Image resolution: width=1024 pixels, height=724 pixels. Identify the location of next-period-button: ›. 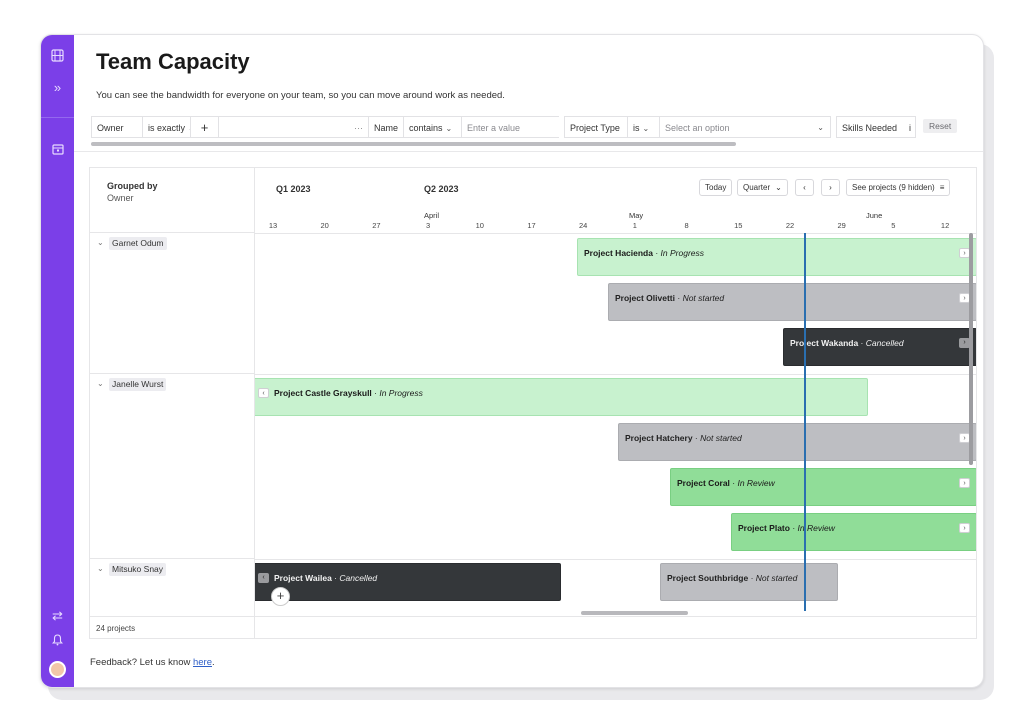
(830, 187).